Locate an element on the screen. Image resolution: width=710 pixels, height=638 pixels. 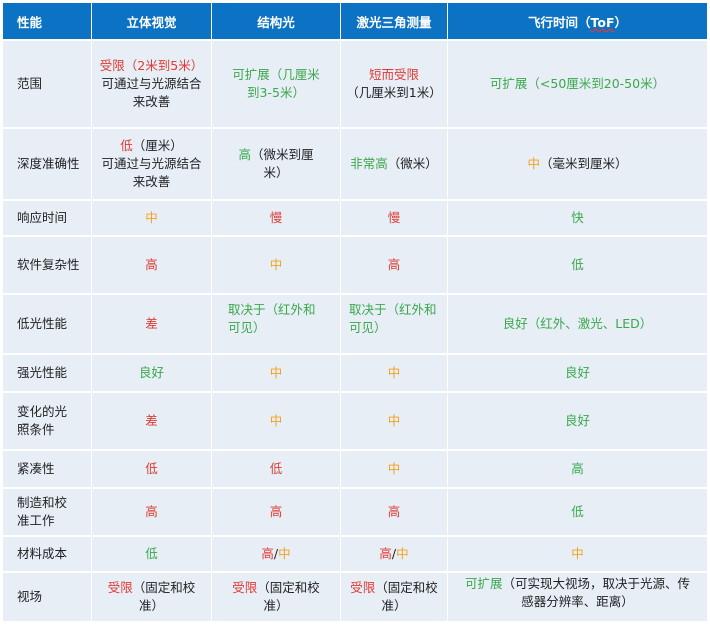
row-label: 强光性能 is located at coordinates (47, 373).